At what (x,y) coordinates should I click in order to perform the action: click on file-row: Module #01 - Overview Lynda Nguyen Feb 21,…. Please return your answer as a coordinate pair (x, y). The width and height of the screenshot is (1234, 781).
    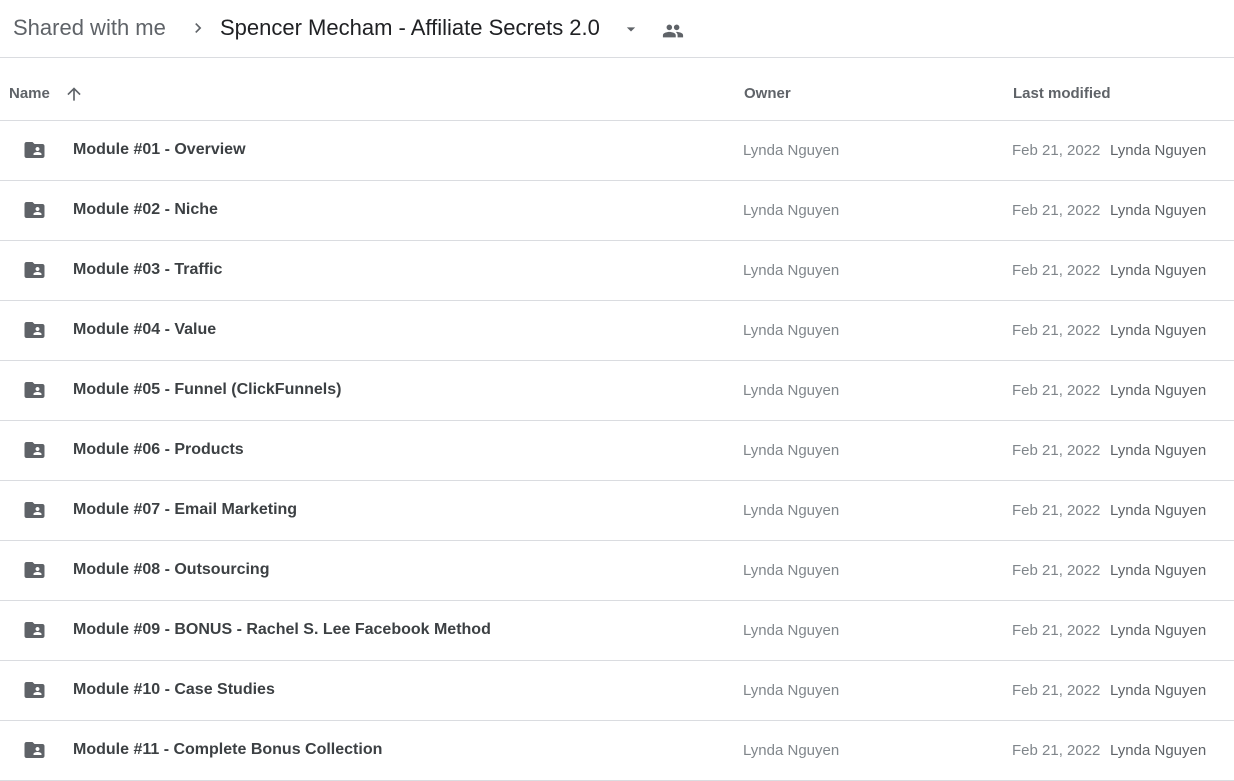
    Looking at the image, I should click on (617, 151).